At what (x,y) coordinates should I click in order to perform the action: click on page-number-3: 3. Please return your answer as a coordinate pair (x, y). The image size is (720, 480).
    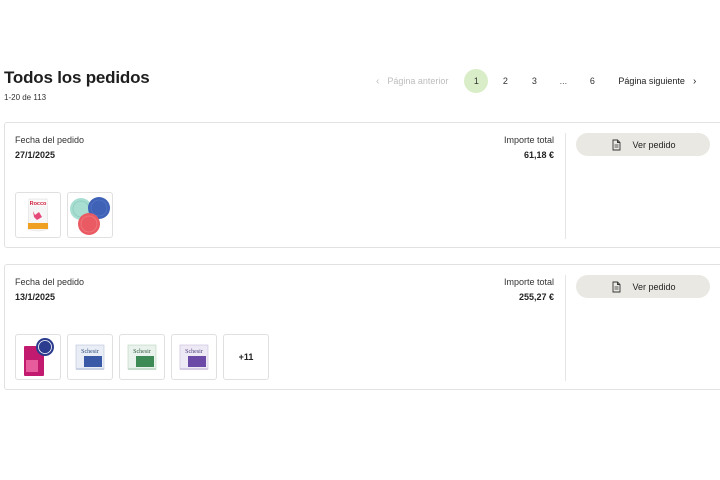
    Looking at the image, I should click on (534, 81).